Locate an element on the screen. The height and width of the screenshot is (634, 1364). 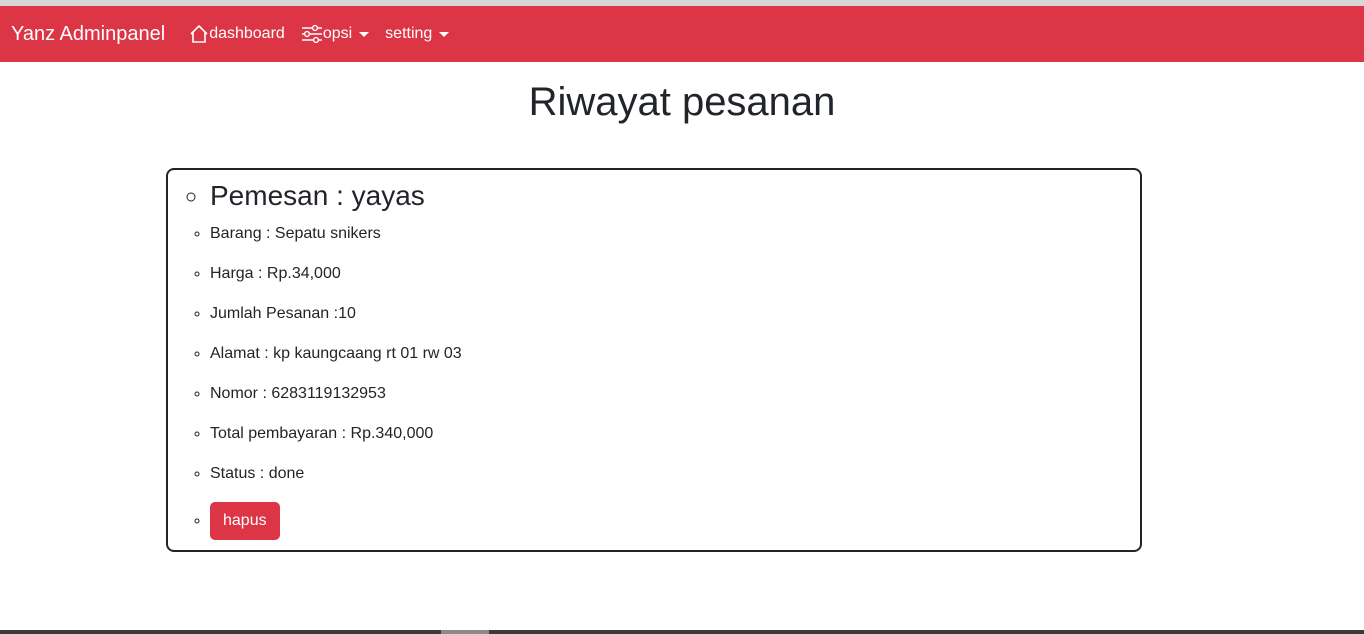
order-actions: hapus is located at coordinates (245, 521).